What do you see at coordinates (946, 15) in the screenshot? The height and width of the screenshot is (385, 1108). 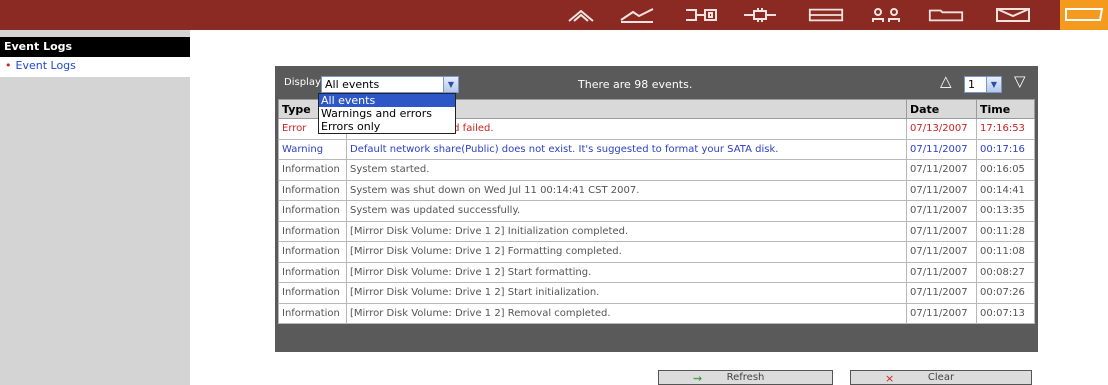 I see `folder-icon` at bounding box center [946, 15].